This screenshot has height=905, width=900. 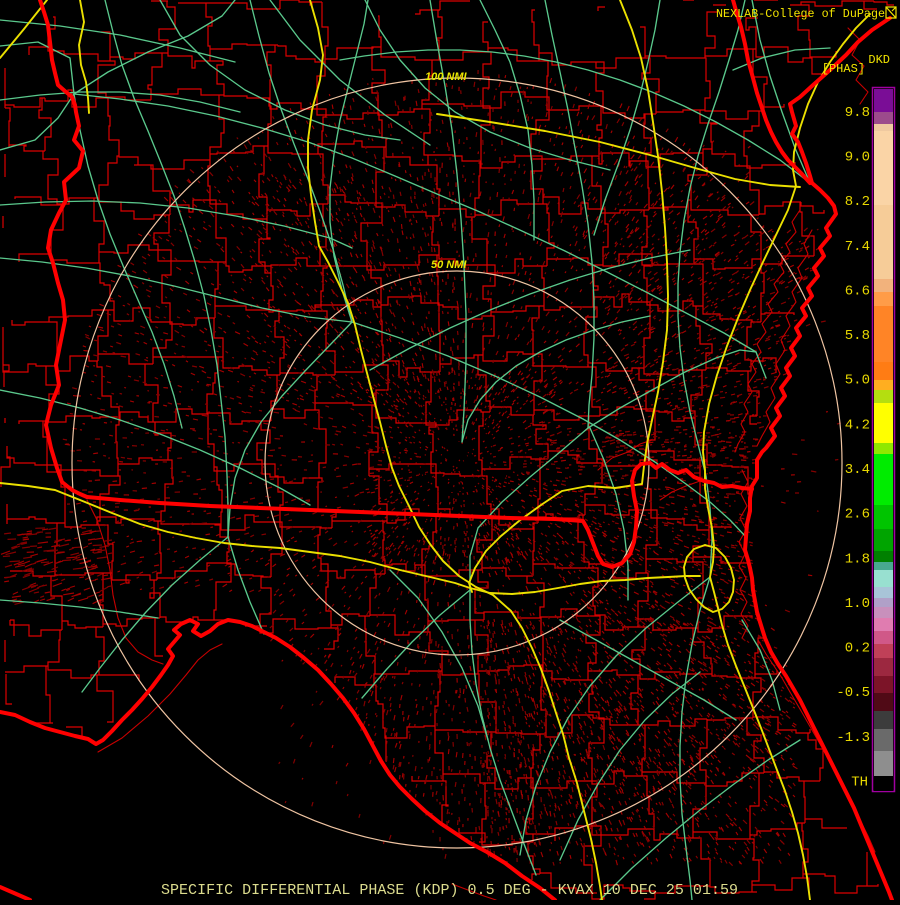 I want to click on svg-text: -1.3, so click(x=853, y=738).